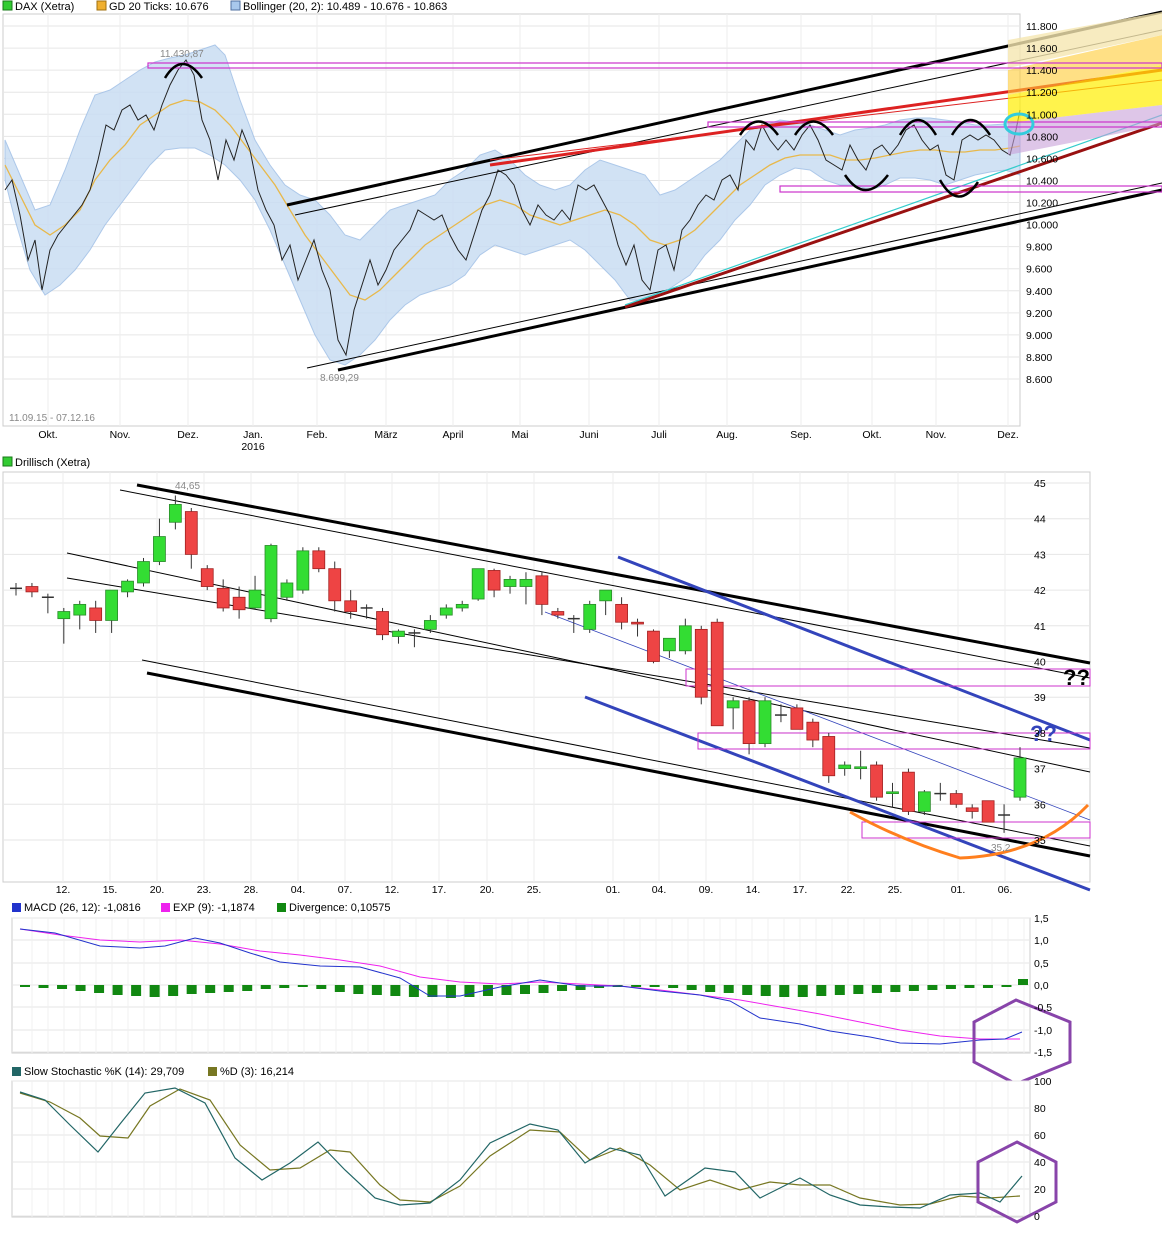 Image resolution: width=1162 pixels, height=1235 pixels. Describe the element at coordinates (1040, 1136) in the screenshot. I see `stoch-y-tick: 60` at that location.